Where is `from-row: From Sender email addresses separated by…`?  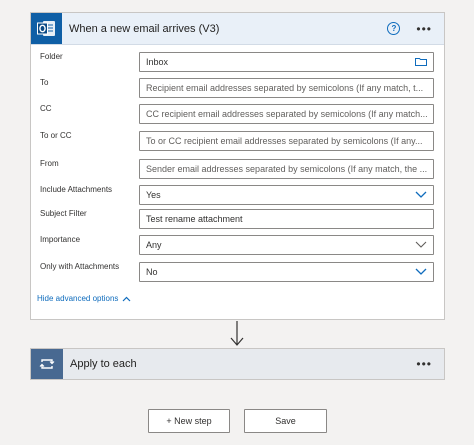
from-row: From Sender email addresses separated by… is located at coordinates (237, 169).